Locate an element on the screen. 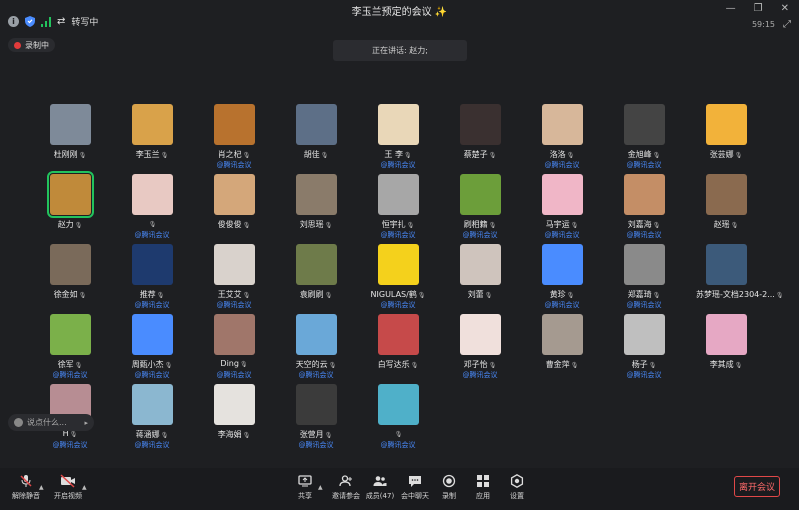 The image size is (799, 510). chat-input: 说点什么... ▸ is located at coordinates (51, 422).